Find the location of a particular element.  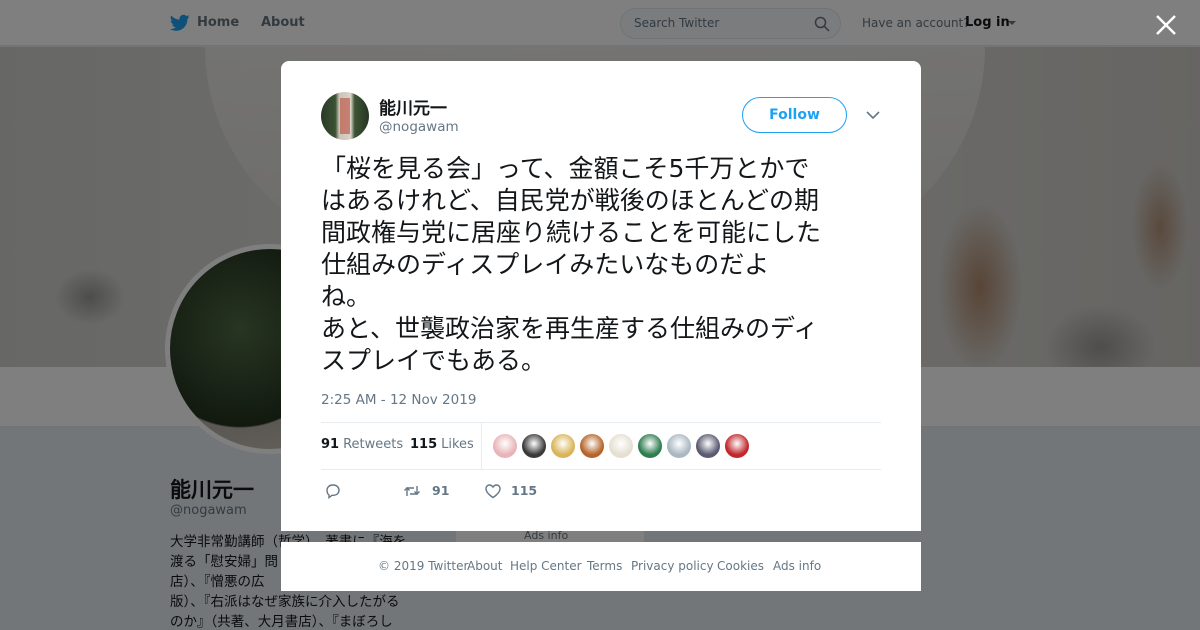

retweet-icon is located at coordinates (412, 491).